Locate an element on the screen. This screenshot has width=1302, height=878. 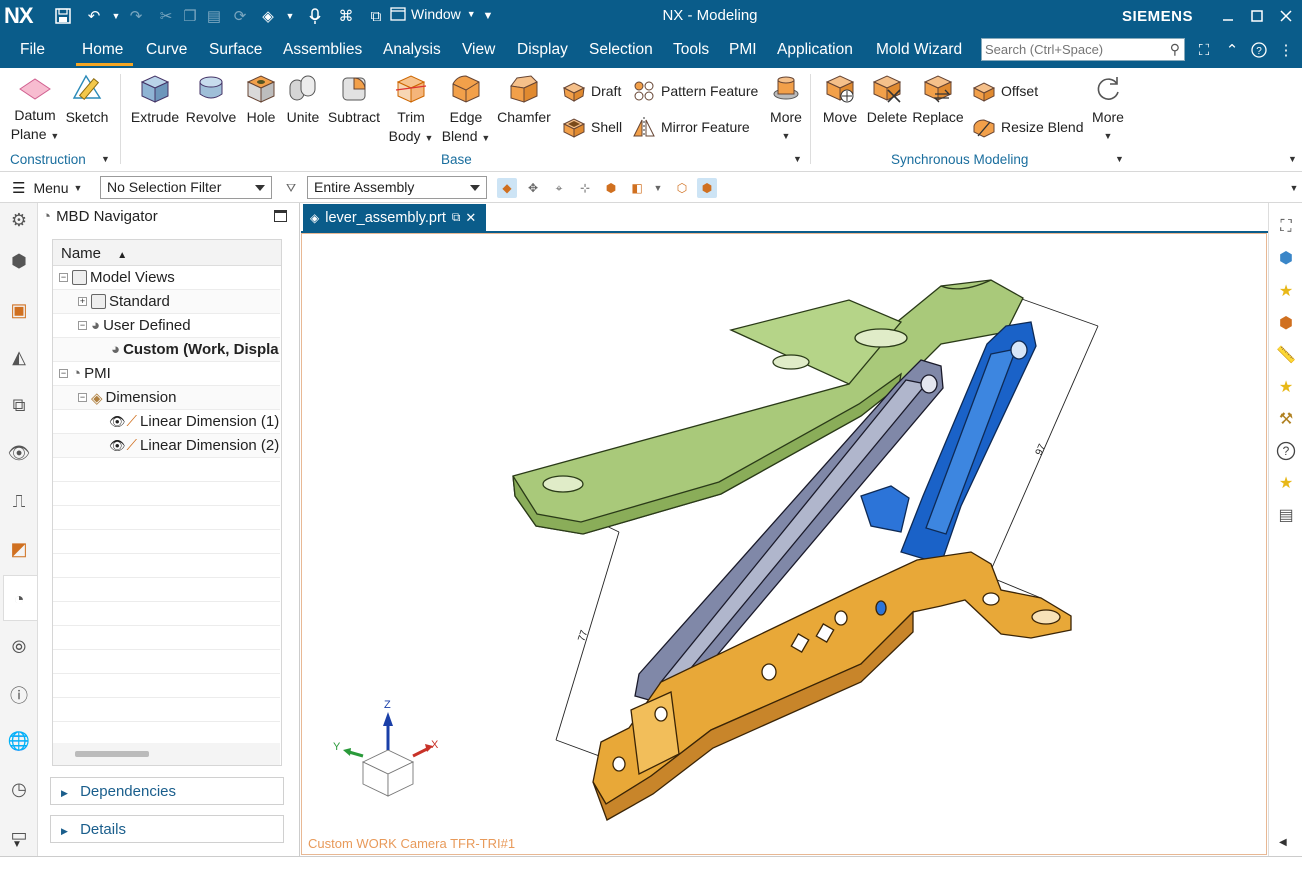
draft-button: Draft is located at coordinates (591, 91).